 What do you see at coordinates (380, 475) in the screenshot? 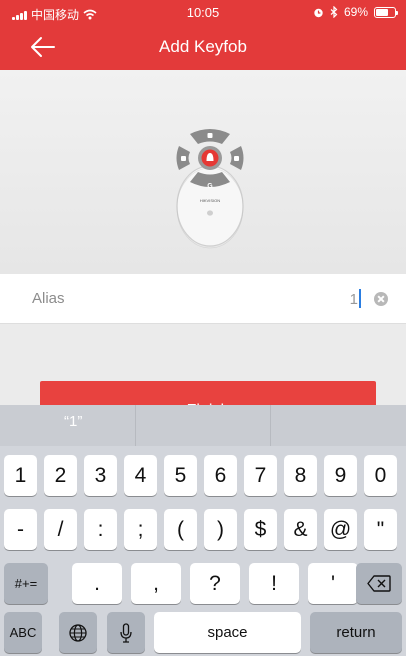
I see `key-0: 0` at bounding box center [380, 475].